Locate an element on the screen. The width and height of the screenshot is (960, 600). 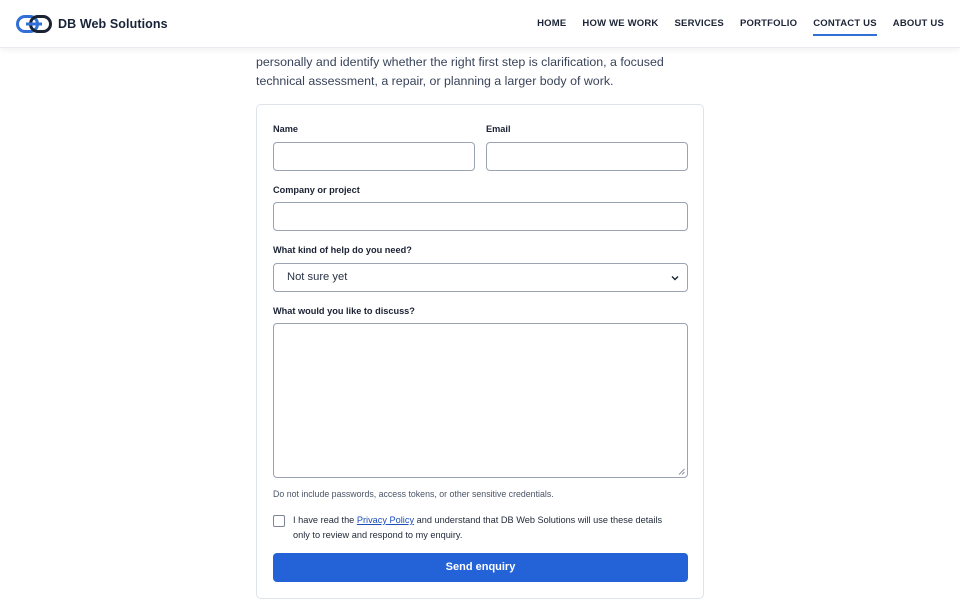
brand-name: DB Web Solutions is located at coordinates (113, 24).